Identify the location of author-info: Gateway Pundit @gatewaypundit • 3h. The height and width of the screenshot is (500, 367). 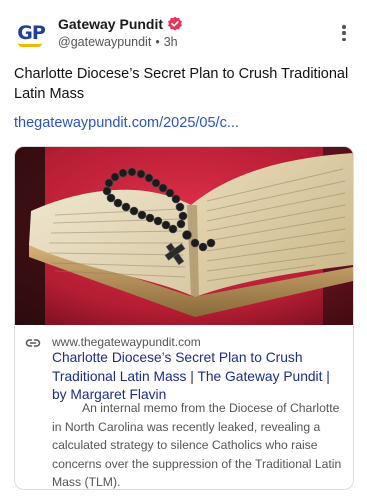
(120, 31).